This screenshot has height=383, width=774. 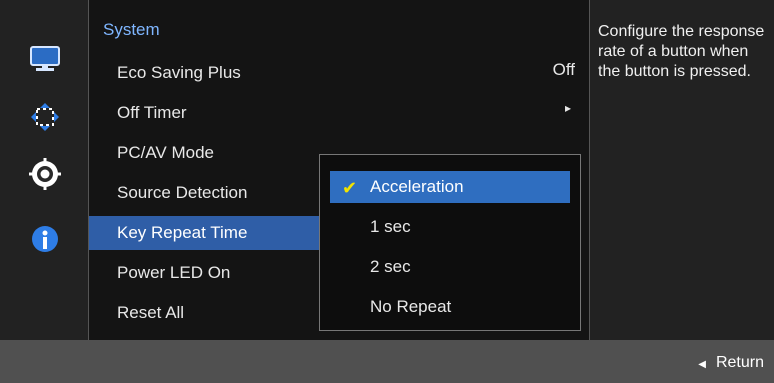 I want to click on menu-item-label: Source Detection, so click(x=182, y=192).